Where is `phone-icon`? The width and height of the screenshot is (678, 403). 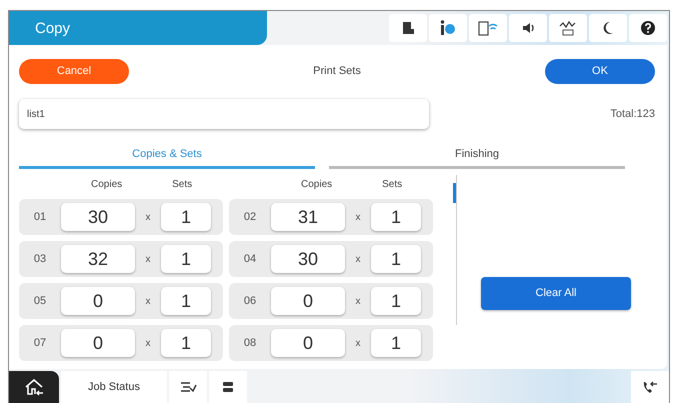
phone-icon is located at coordinates (650, 387).